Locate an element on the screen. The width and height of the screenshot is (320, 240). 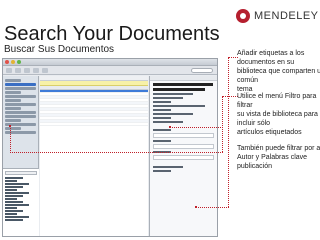
window-titlebar is located at coordinates (110, 62).